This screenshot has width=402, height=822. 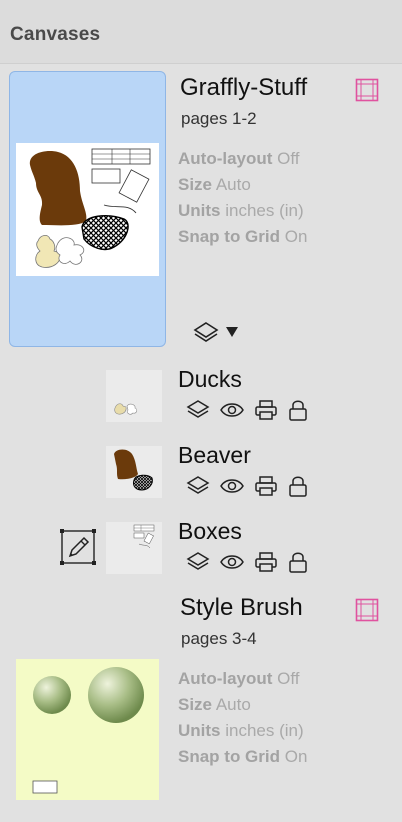 What do you see at coordinates (134, 472) in the screenshot?
I see `layer-thumbnail-beaver` at bounding box center [134, 472].